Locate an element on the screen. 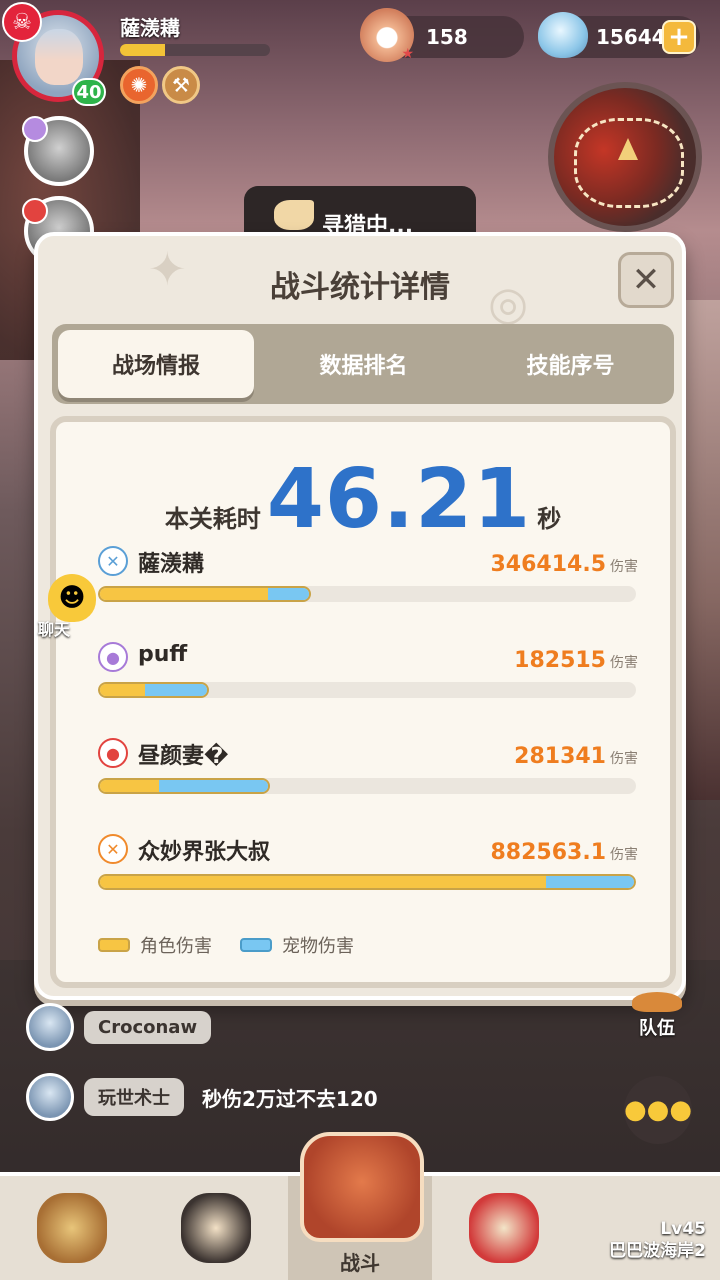 This screenshot has width=720, height=1280. pearl-icon: ★ is located at coordinates (387, 35).